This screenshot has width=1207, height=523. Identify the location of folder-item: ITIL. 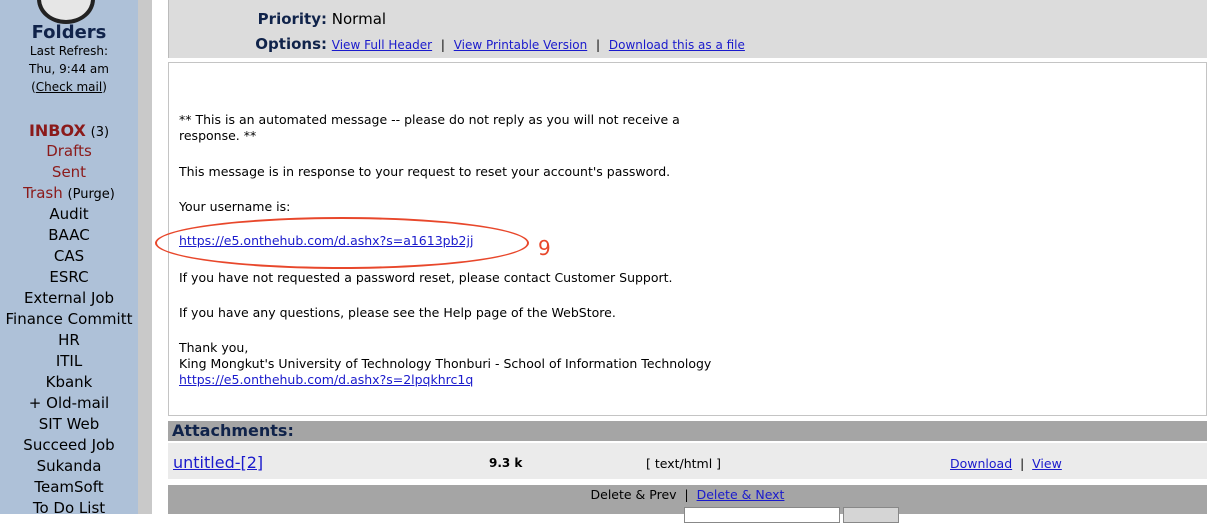
(69, 361).